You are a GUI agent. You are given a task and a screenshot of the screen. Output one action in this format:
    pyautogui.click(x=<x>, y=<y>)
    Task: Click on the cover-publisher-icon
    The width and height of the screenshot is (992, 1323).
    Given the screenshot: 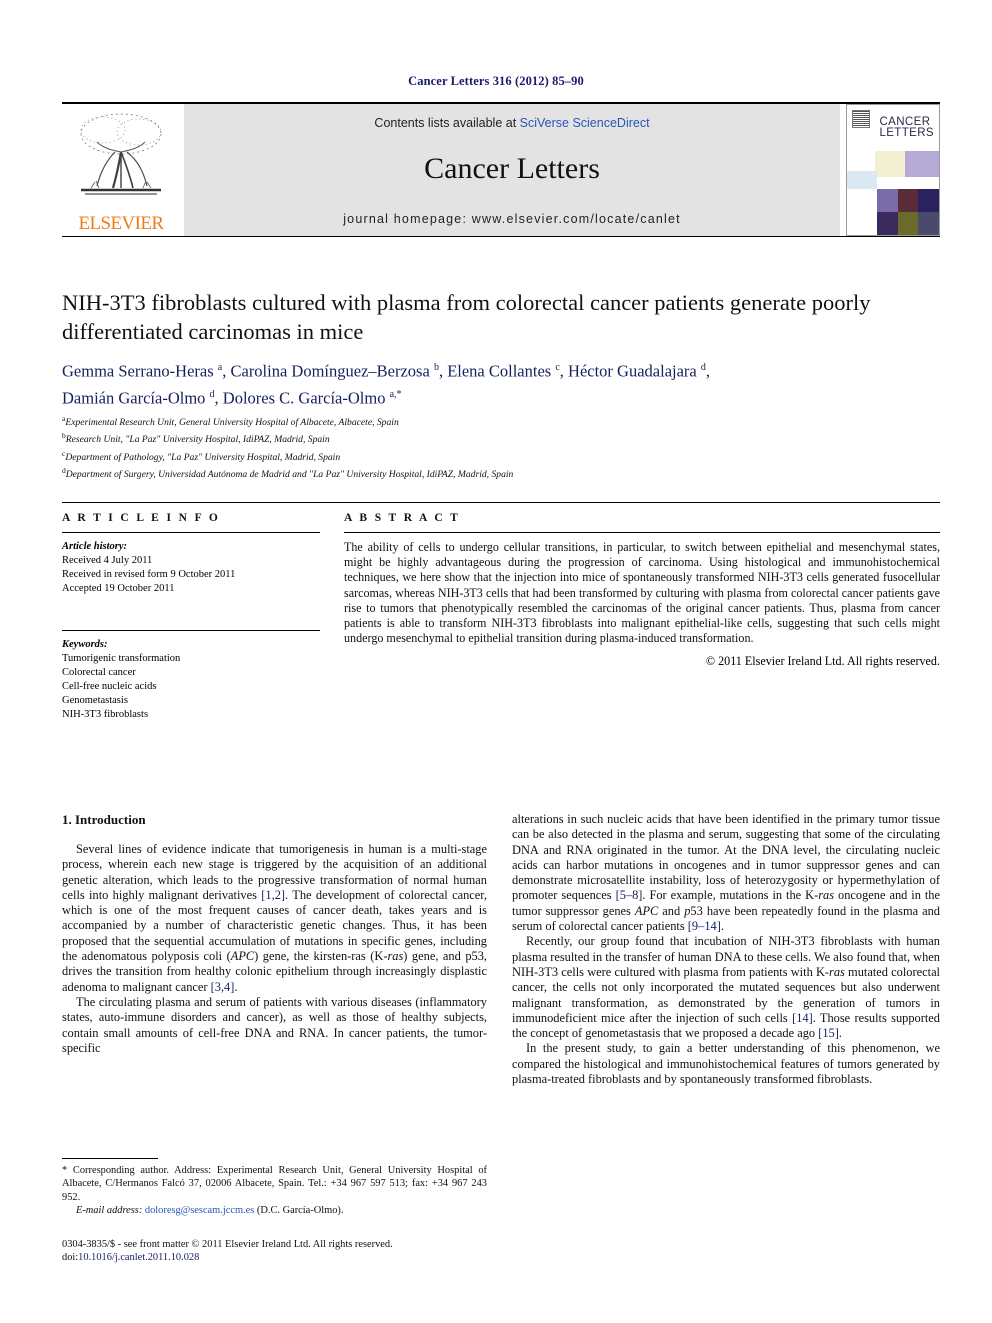 What is the action you would take?
    pyautogui.click(x=861, y=119)
    